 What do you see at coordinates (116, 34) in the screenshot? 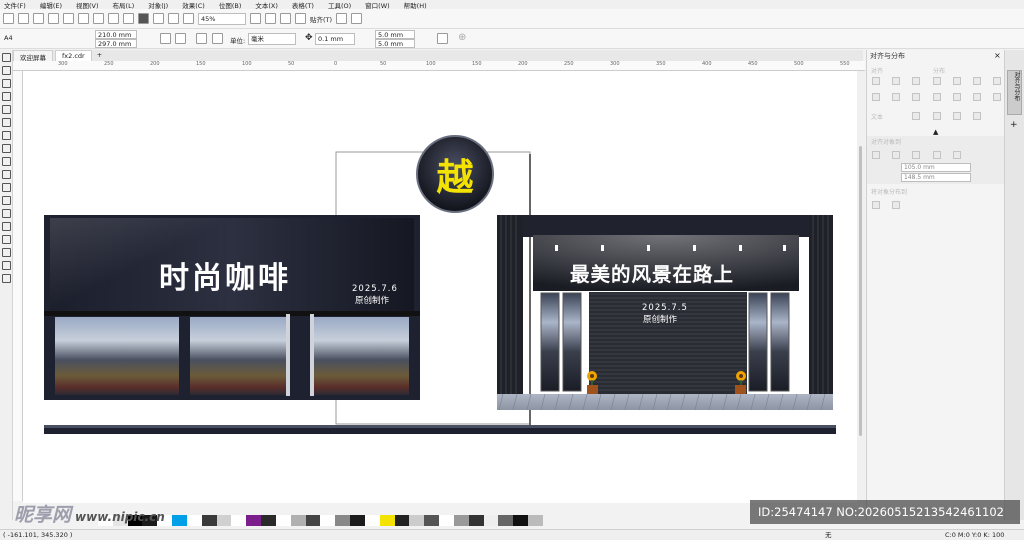
I see `page-width-field: 210.0 mm` at bounding box center [116, 34].